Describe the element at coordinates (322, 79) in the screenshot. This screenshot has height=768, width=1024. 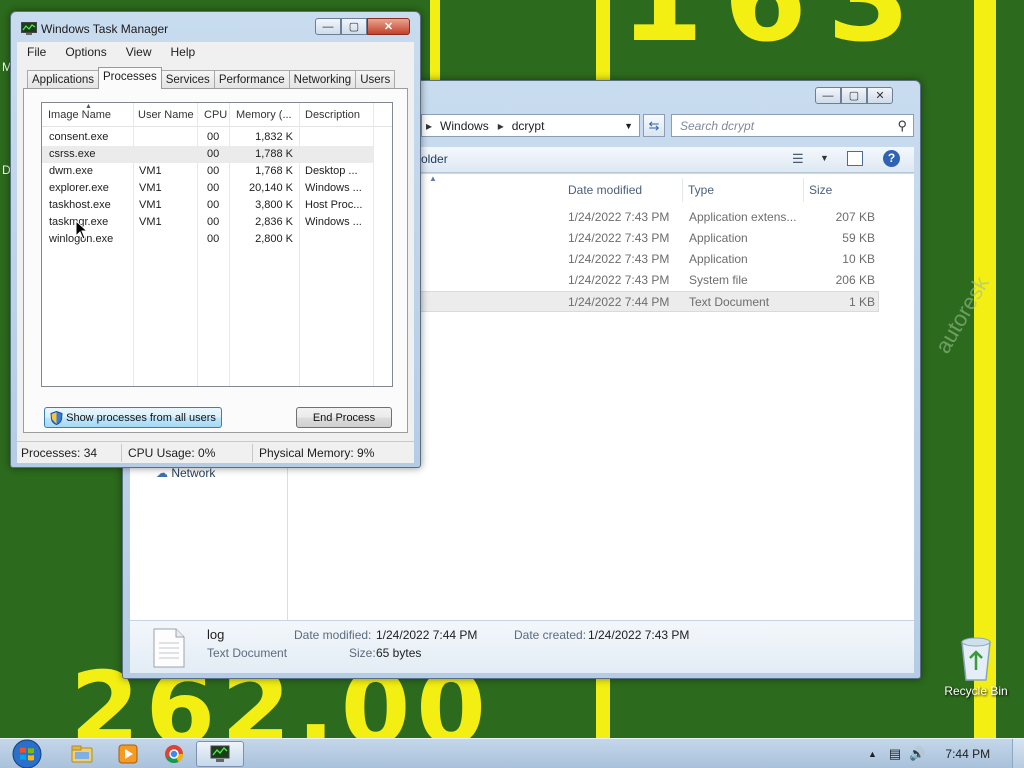
I see `tab-networking: Networking` at that location.